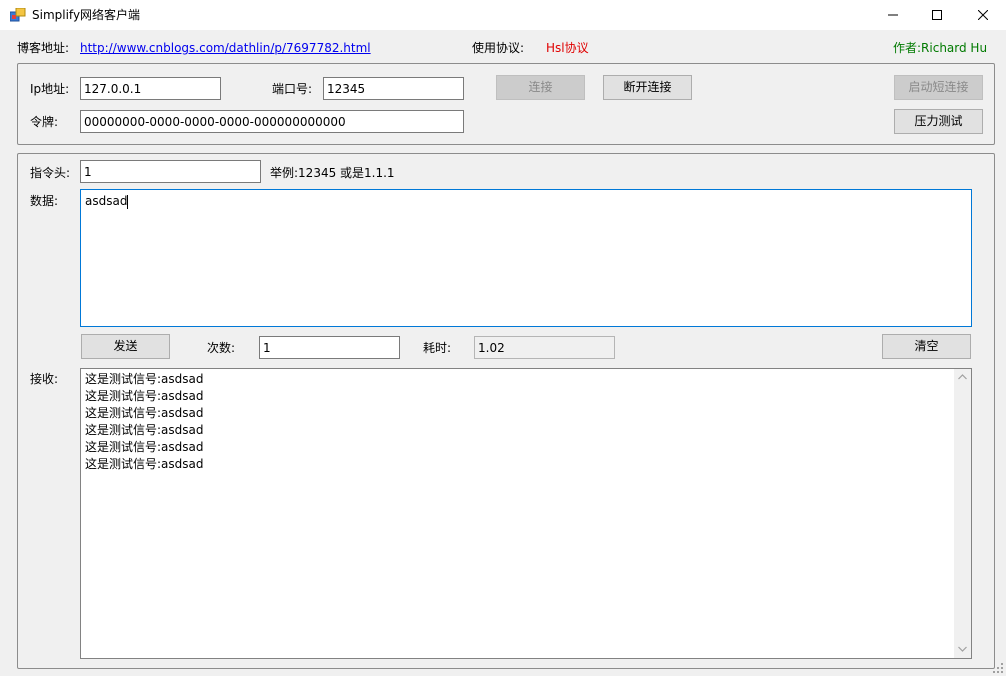 The image size is (1006, 676). Describe the element at coordinates (540, 87) in the screenshot. I see `connect-button: 连接` at that location.